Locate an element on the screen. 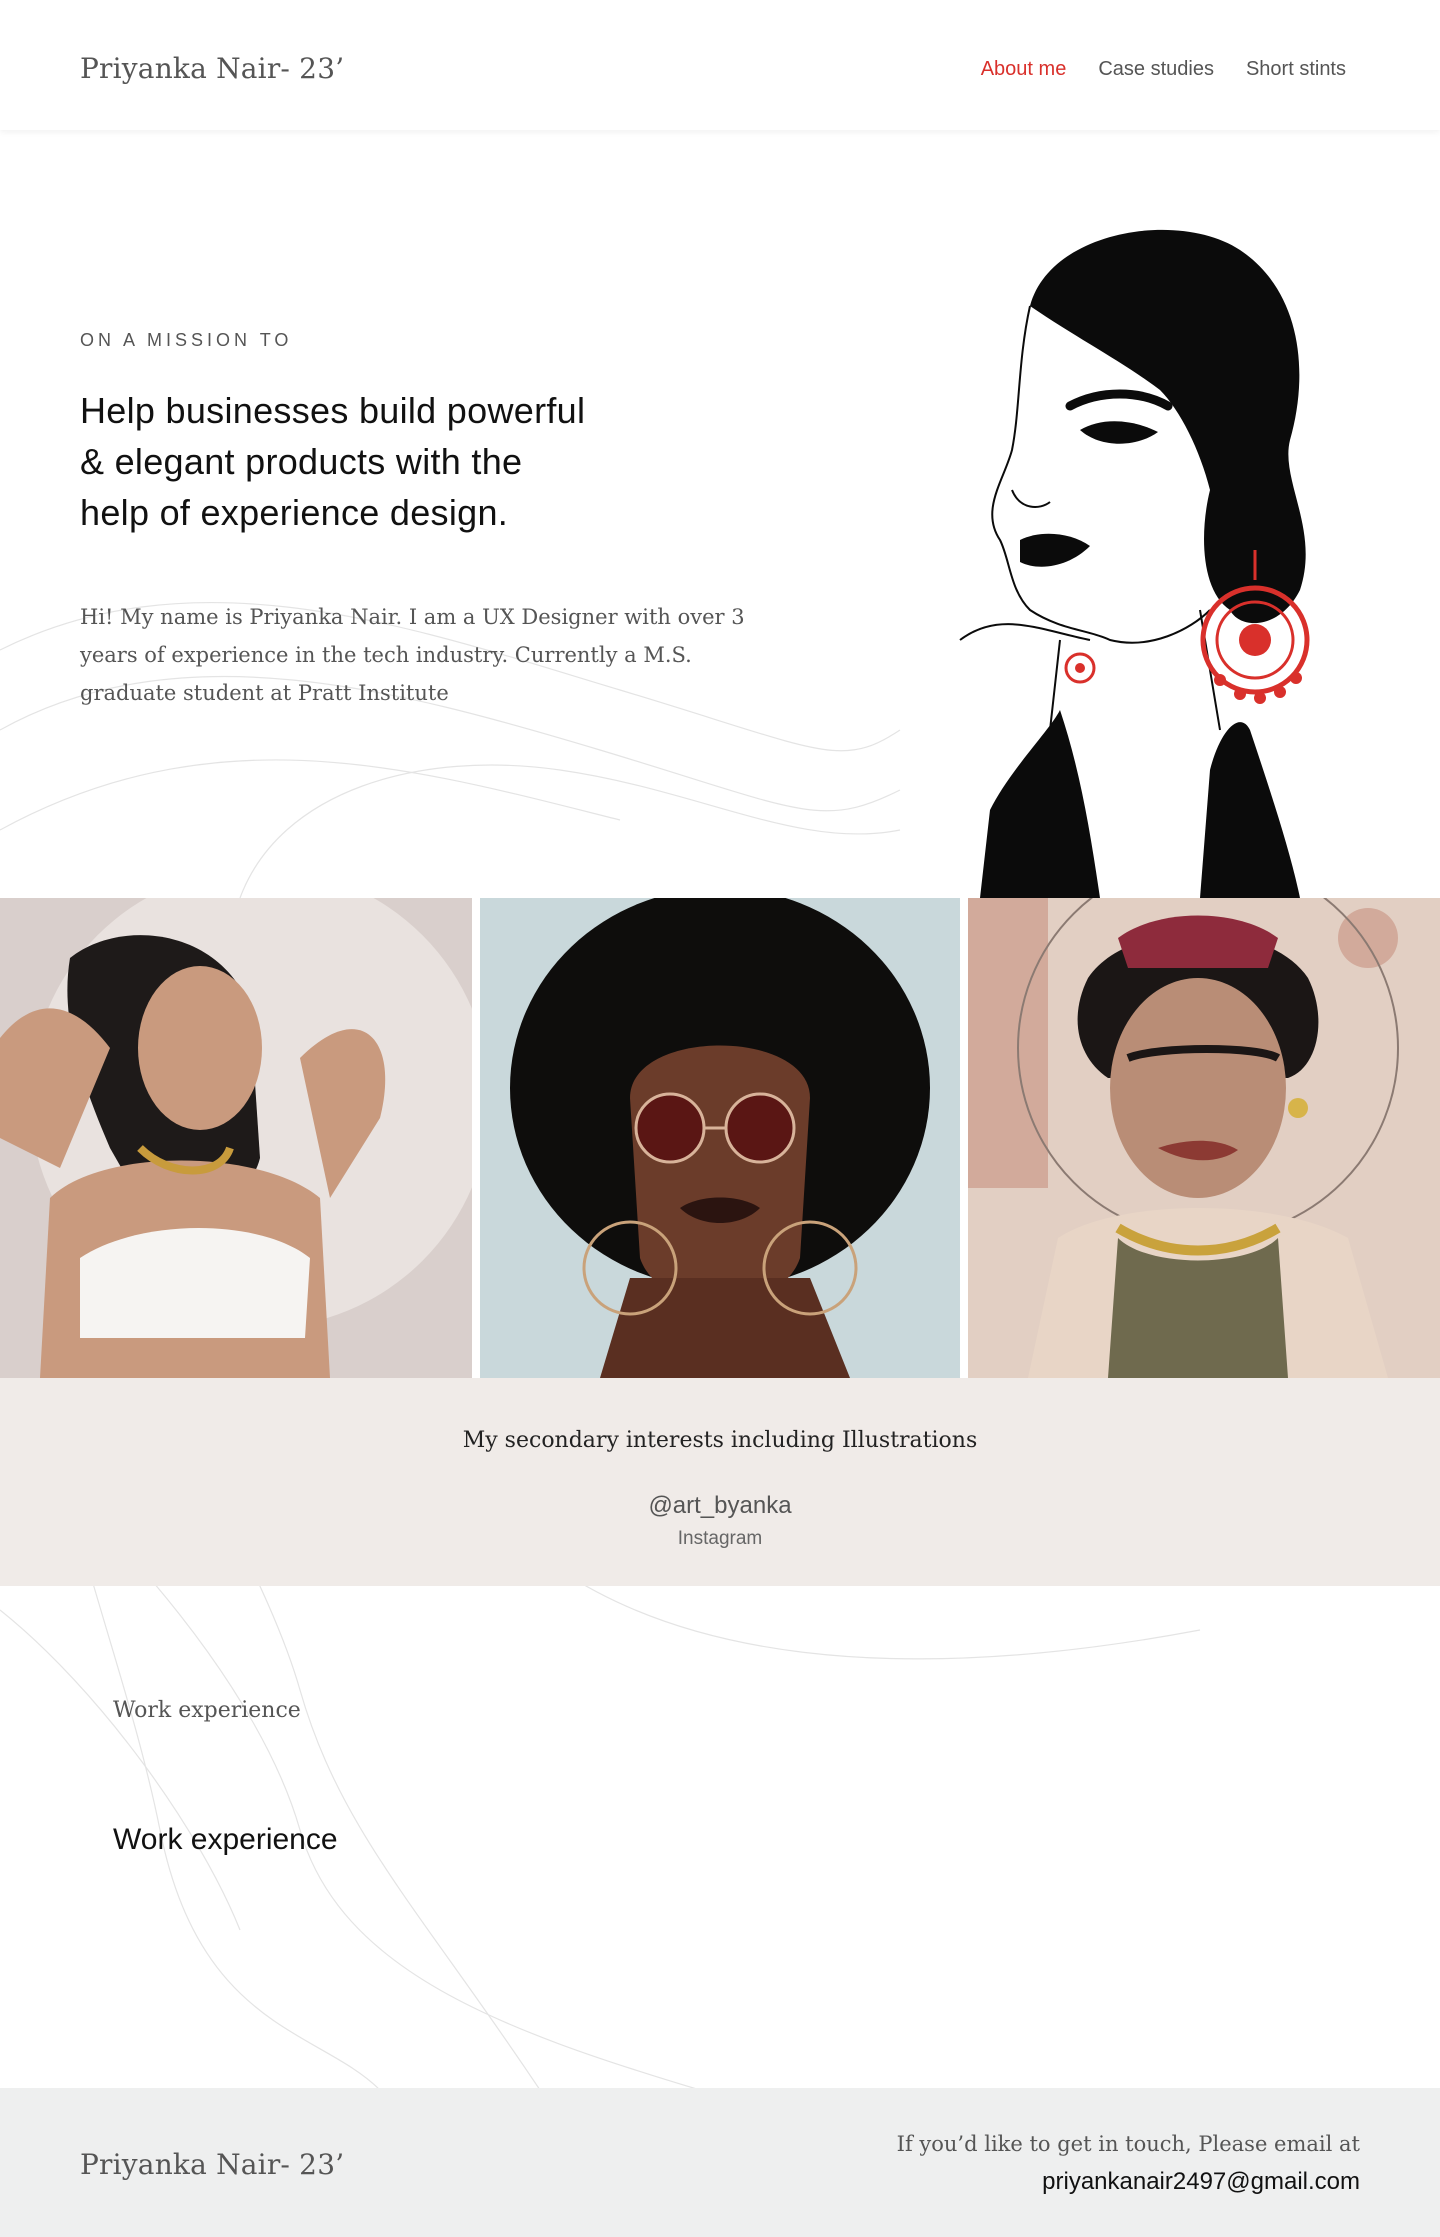  intro-line: graduate student at Pratt Institute is located at coordinates (264, 693).